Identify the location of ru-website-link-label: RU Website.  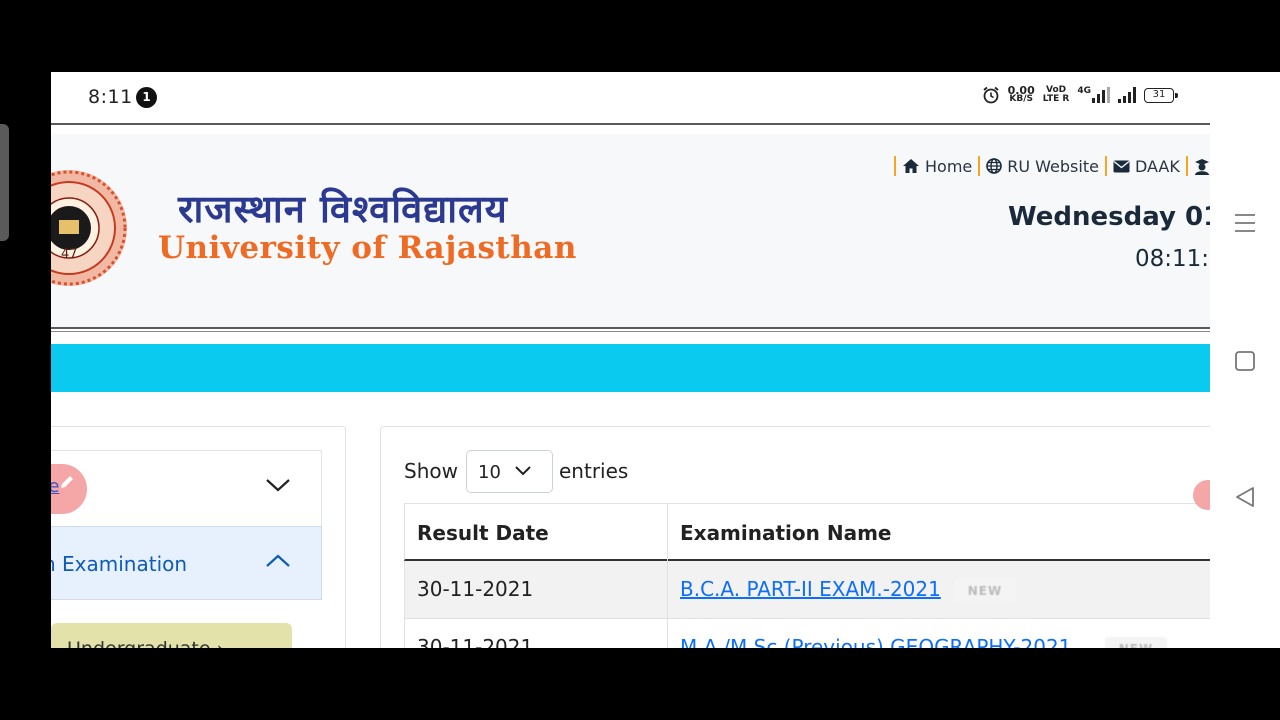
(1053, 166).